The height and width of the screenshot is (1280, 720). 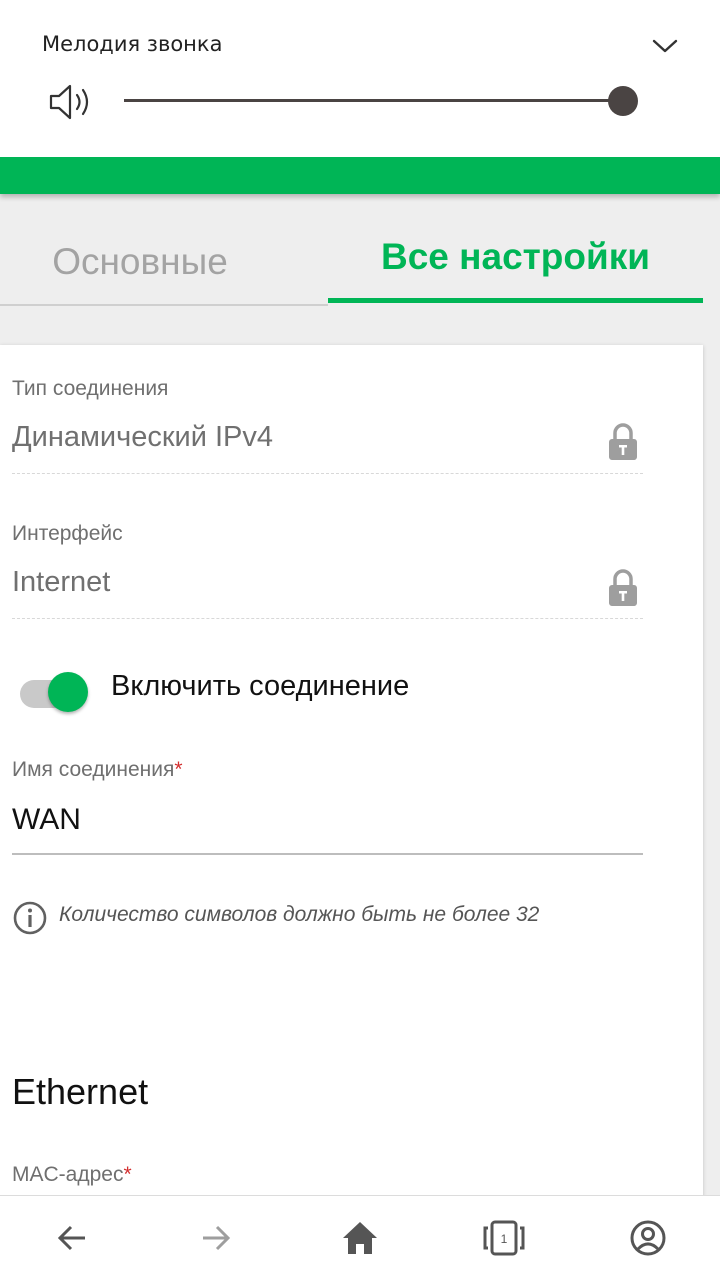 I want to click on tab-basic: Основные, so click(x=140, y=250).